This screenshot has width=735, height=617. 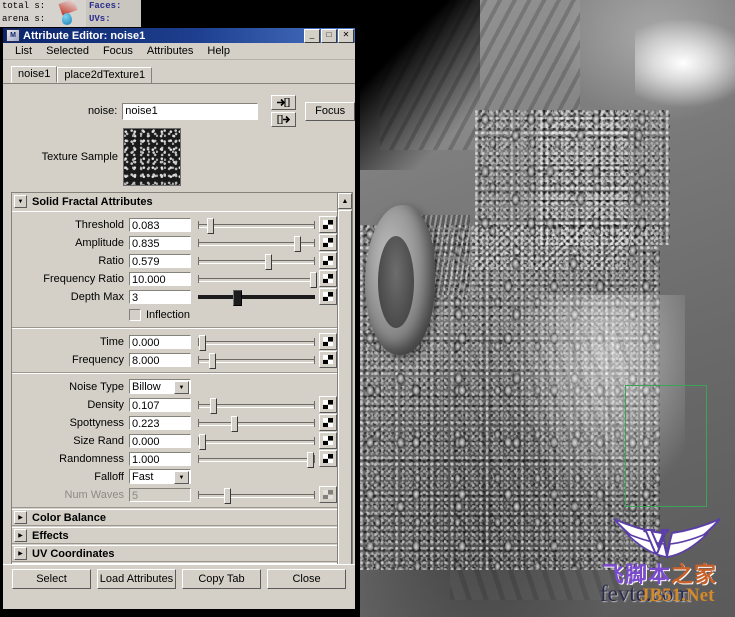 I want to click on node-name-input: noise1, so click(x=190, y=111).